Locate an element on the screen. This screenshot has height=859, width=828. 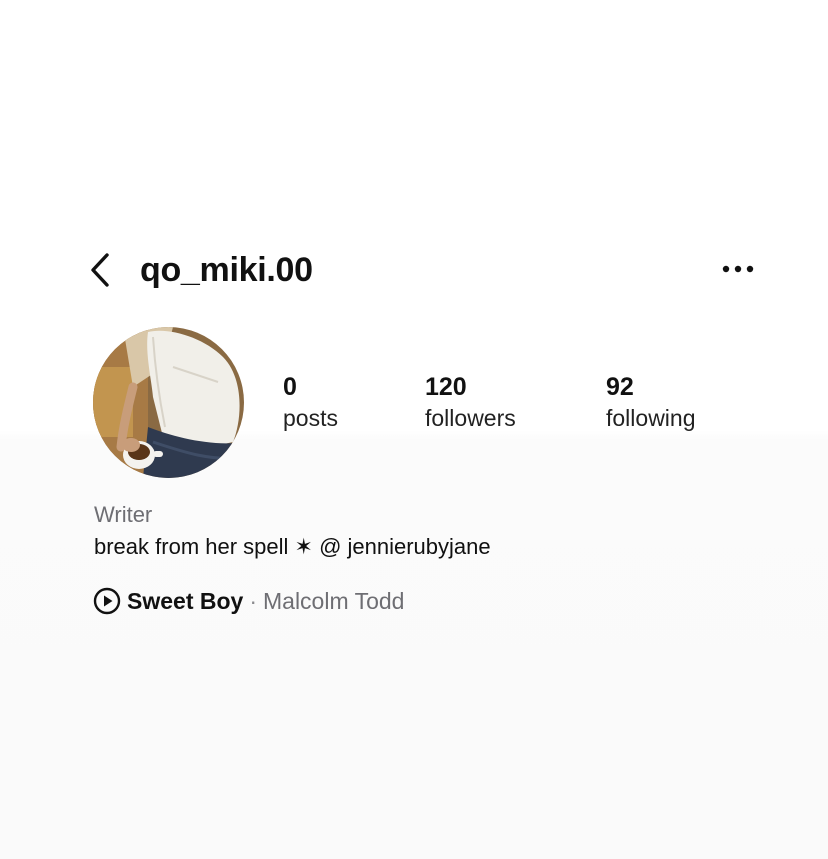
bio-text: break from her spell ✶ @ jennierubyjane is located at coordinates (292, 546).